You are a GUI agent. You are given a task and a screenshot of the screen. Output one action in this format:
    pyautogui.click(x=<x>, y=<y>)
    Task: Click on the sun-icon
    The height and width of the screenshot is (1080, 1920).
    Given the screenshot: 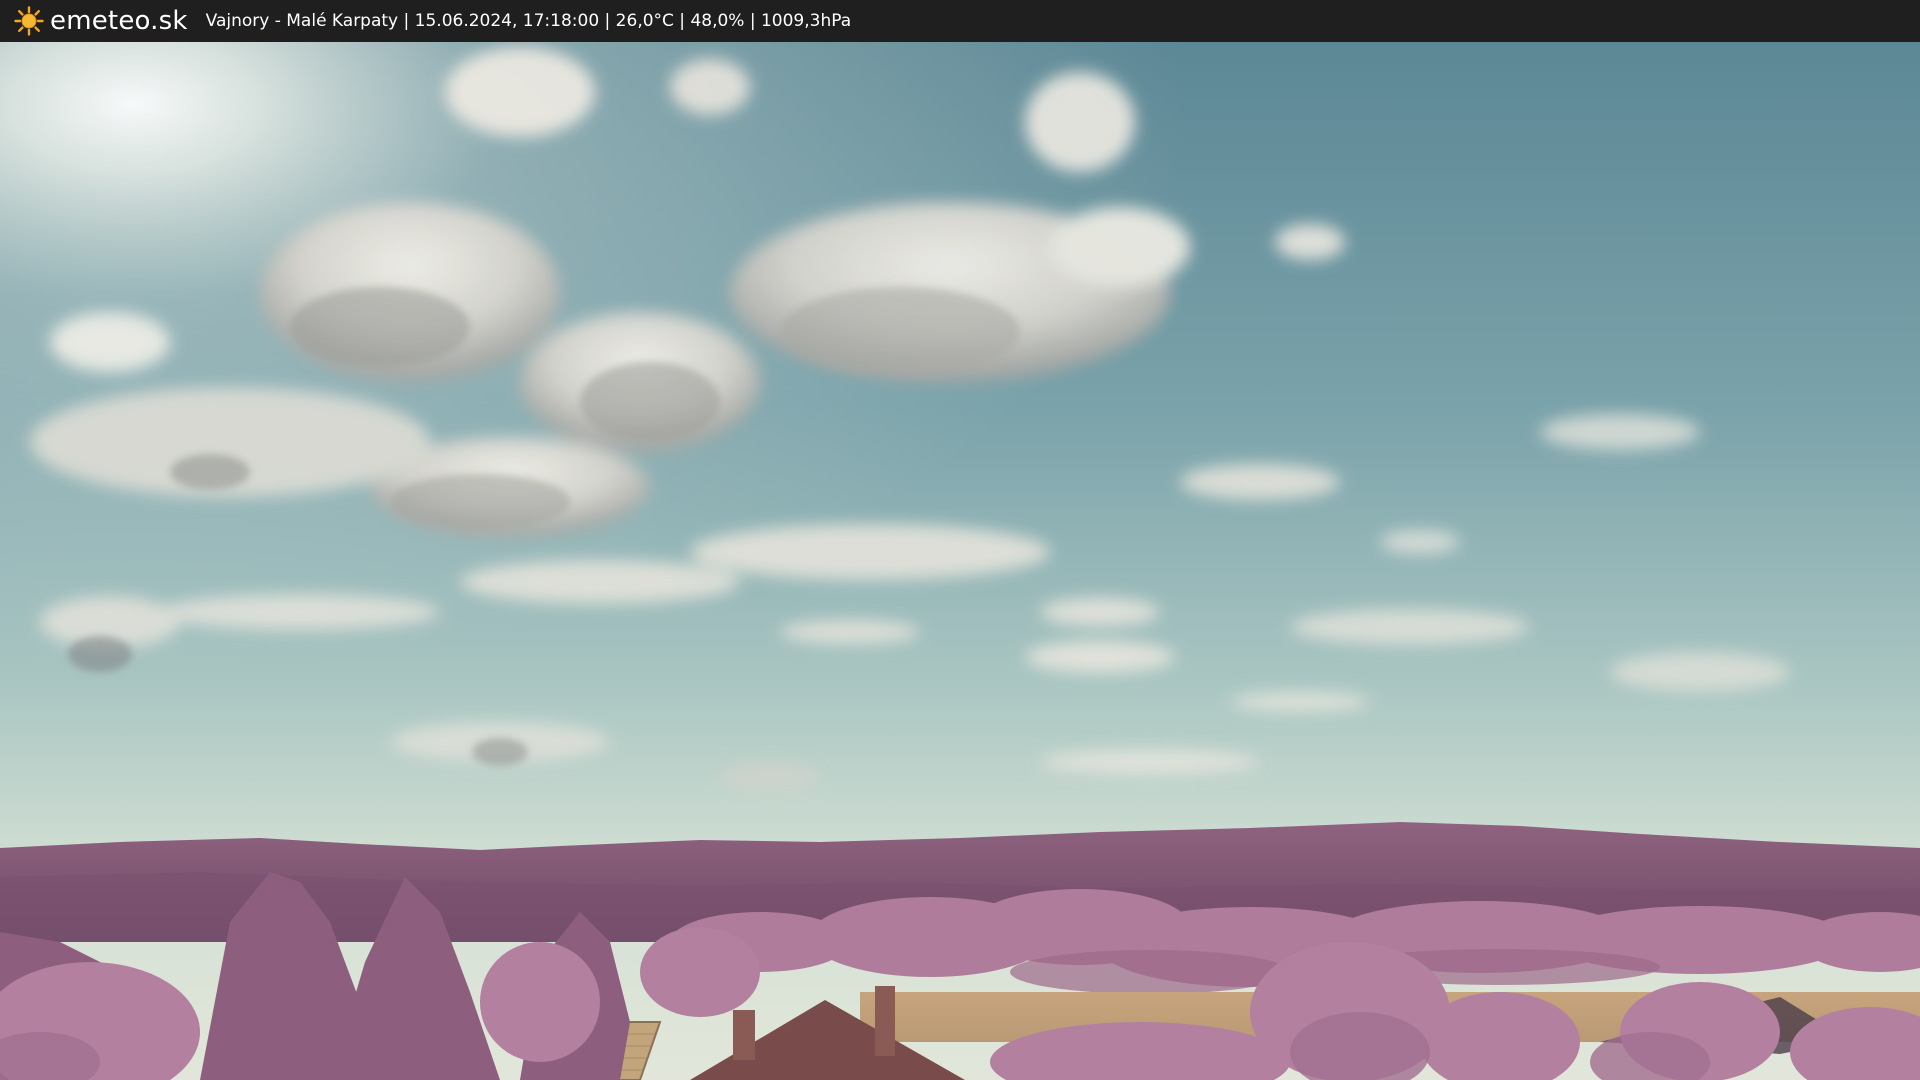 What is the action you would take?
    pyautogui.click(x=29, y=21)
    